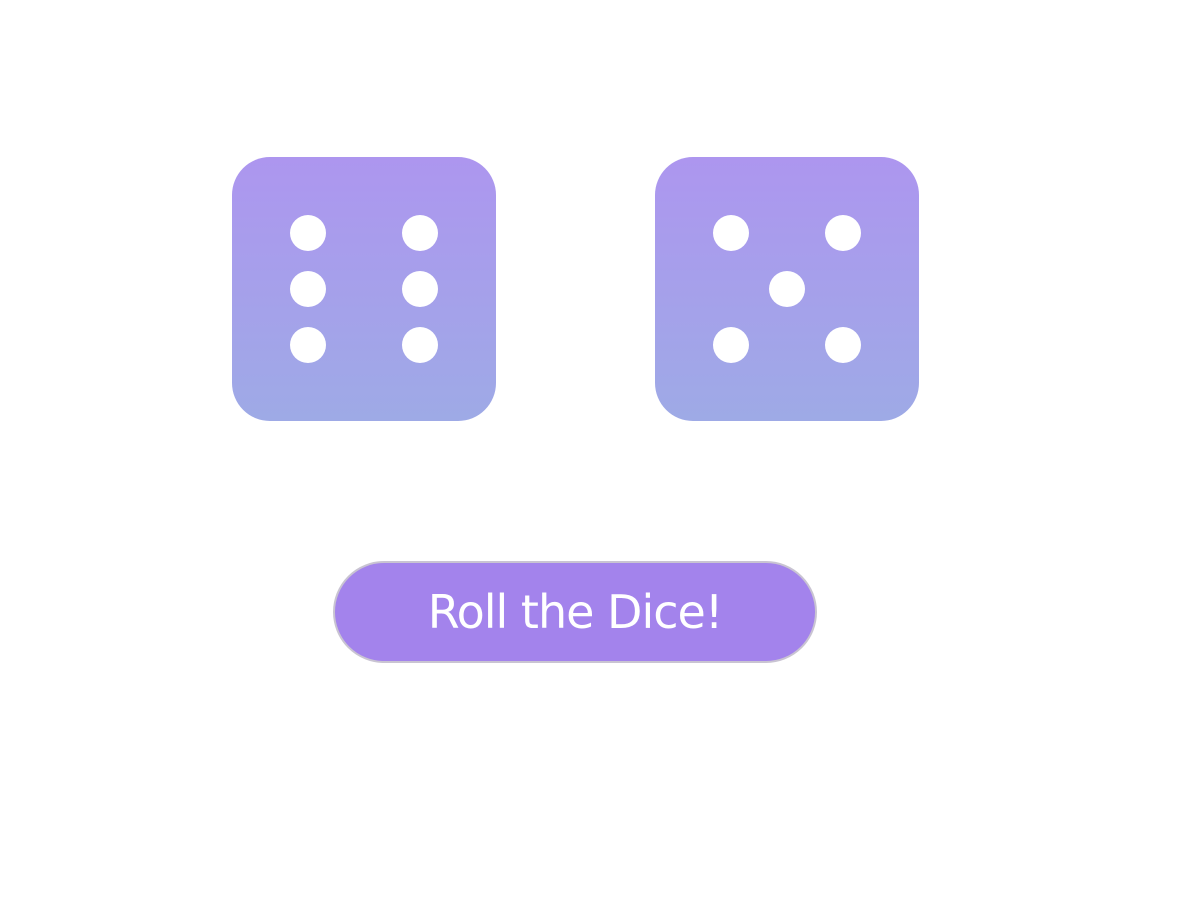 The image size is (1184, 908). I want to click on roll-dice-button: Roll the Dice!, so click(575, 612).